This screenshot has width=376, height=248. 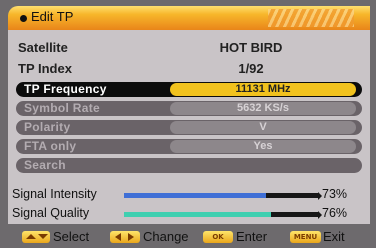 What do you see at coordinates (251, 68) in the screenshot?
I see `tp-index-value: 1/92` at bounding box center [251, 68].